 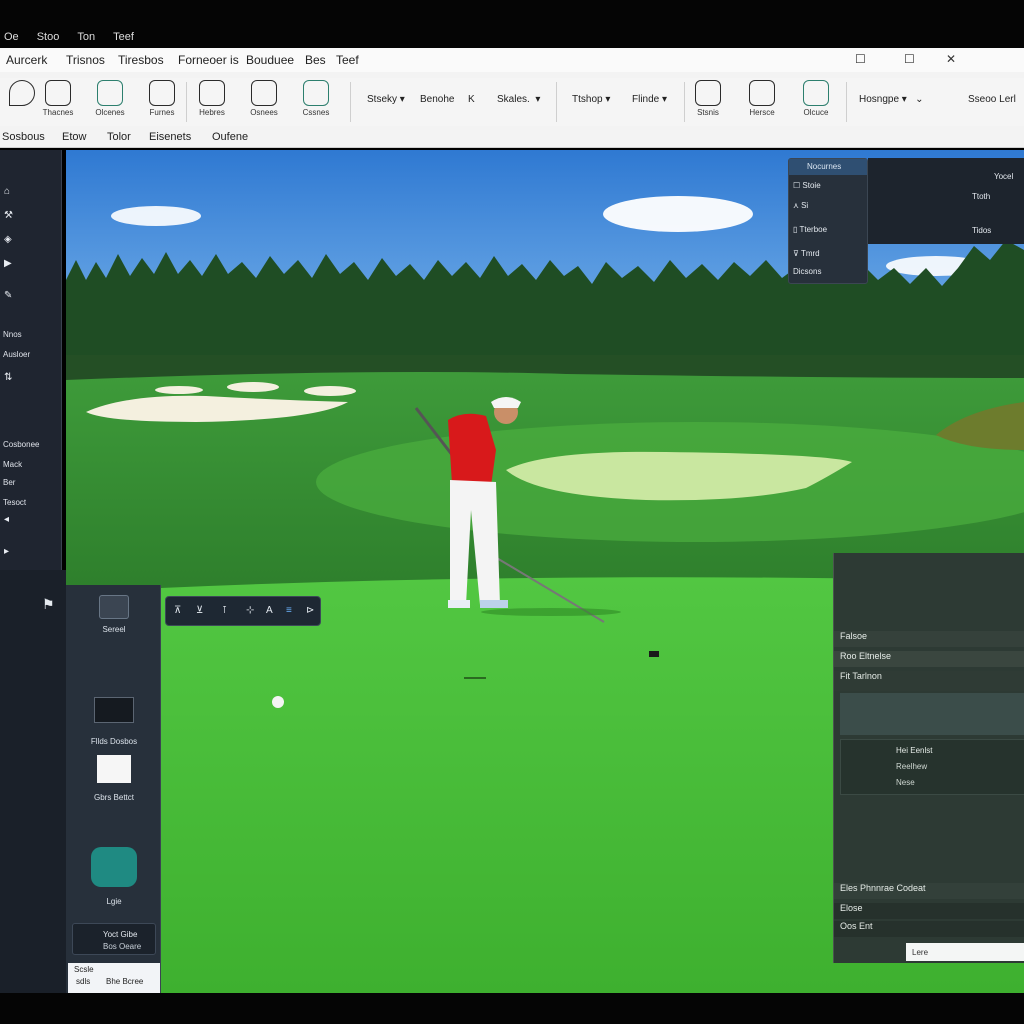 What do you see at coordinates (929, 659) in the screenshot?
I see `inspector-row: Roo Eltnelse` at bounding box center [929, 659].